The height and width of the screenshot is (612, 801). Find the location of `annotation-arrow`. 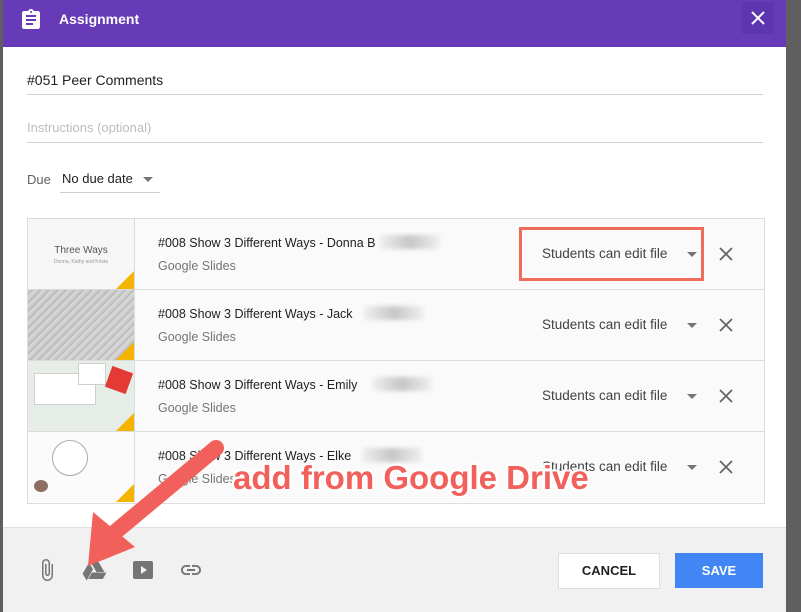

annotation-arrow is located at coordinates (156, 503).